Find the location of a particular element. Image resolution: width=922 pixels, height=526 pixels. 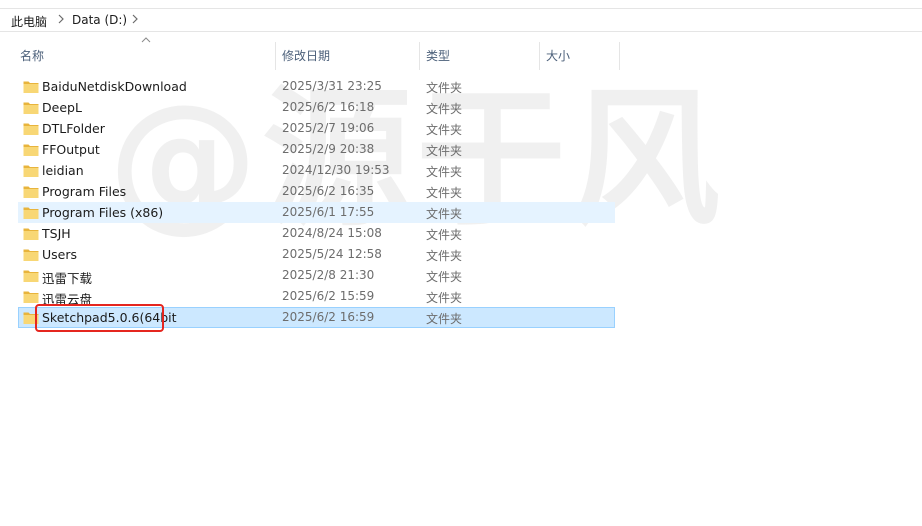

file-row: Users 2025/5/24 12:58 文件夹 is located at coordinates (316, 254).